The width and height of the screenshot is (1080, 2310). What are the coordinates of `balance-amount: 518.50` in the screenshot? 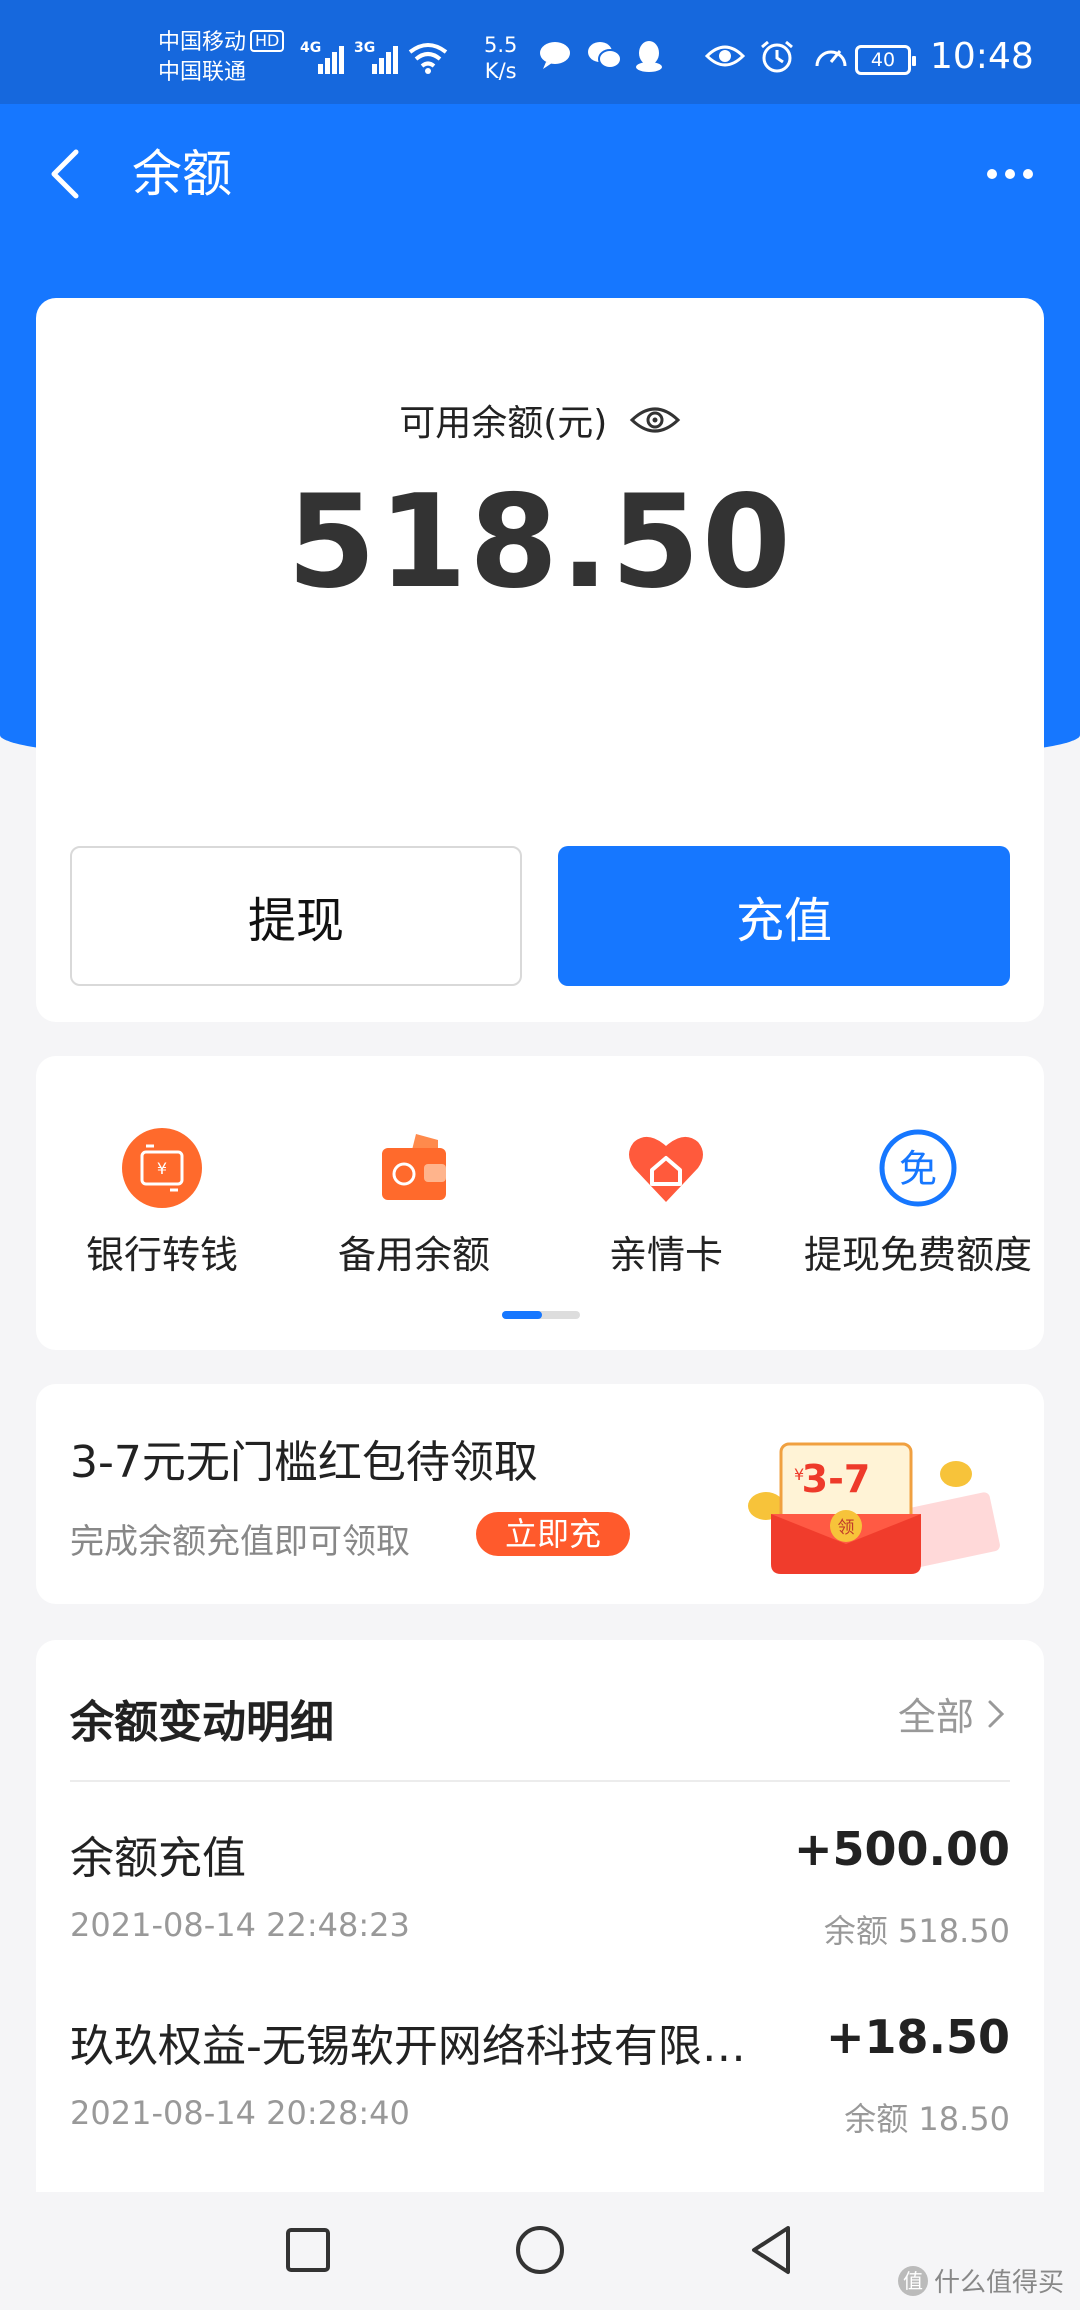 It's located at (540, 542).